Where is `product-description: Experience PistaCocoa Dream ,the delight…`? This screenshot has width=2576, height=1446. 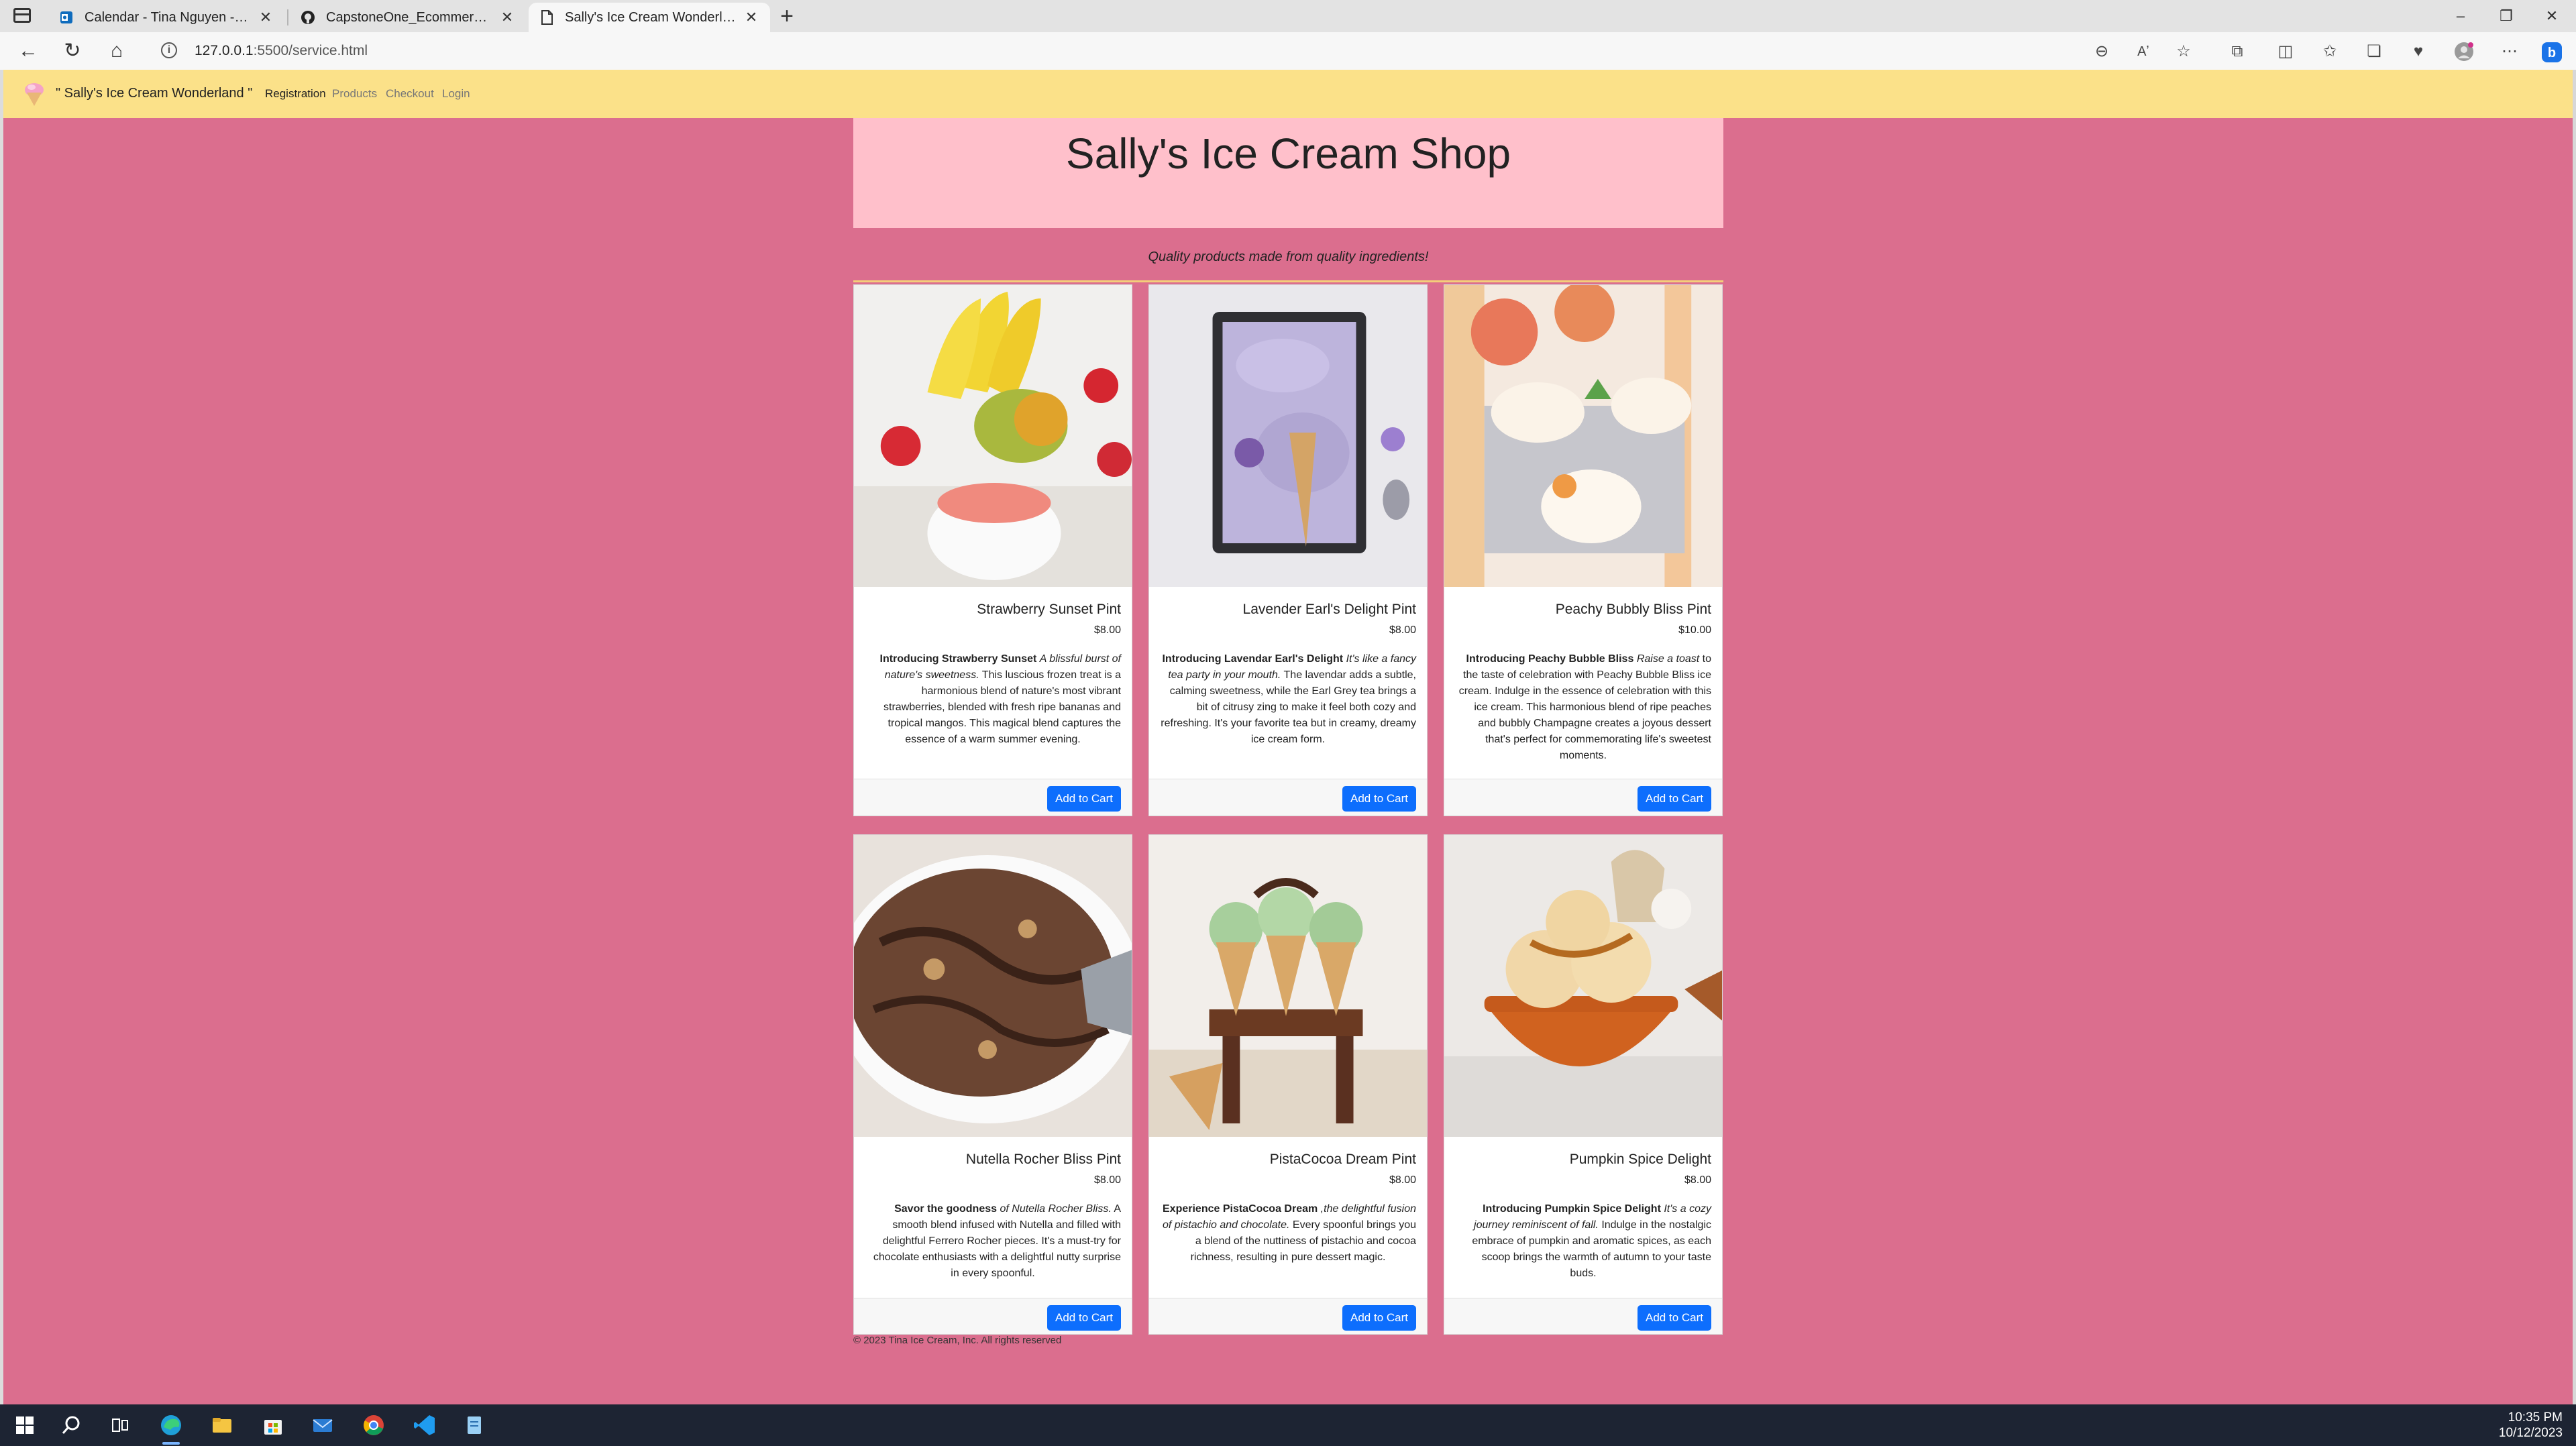
product-description: Experience PistaCocoa Dream ,the delight… is located at coordinates (1288, 1233).